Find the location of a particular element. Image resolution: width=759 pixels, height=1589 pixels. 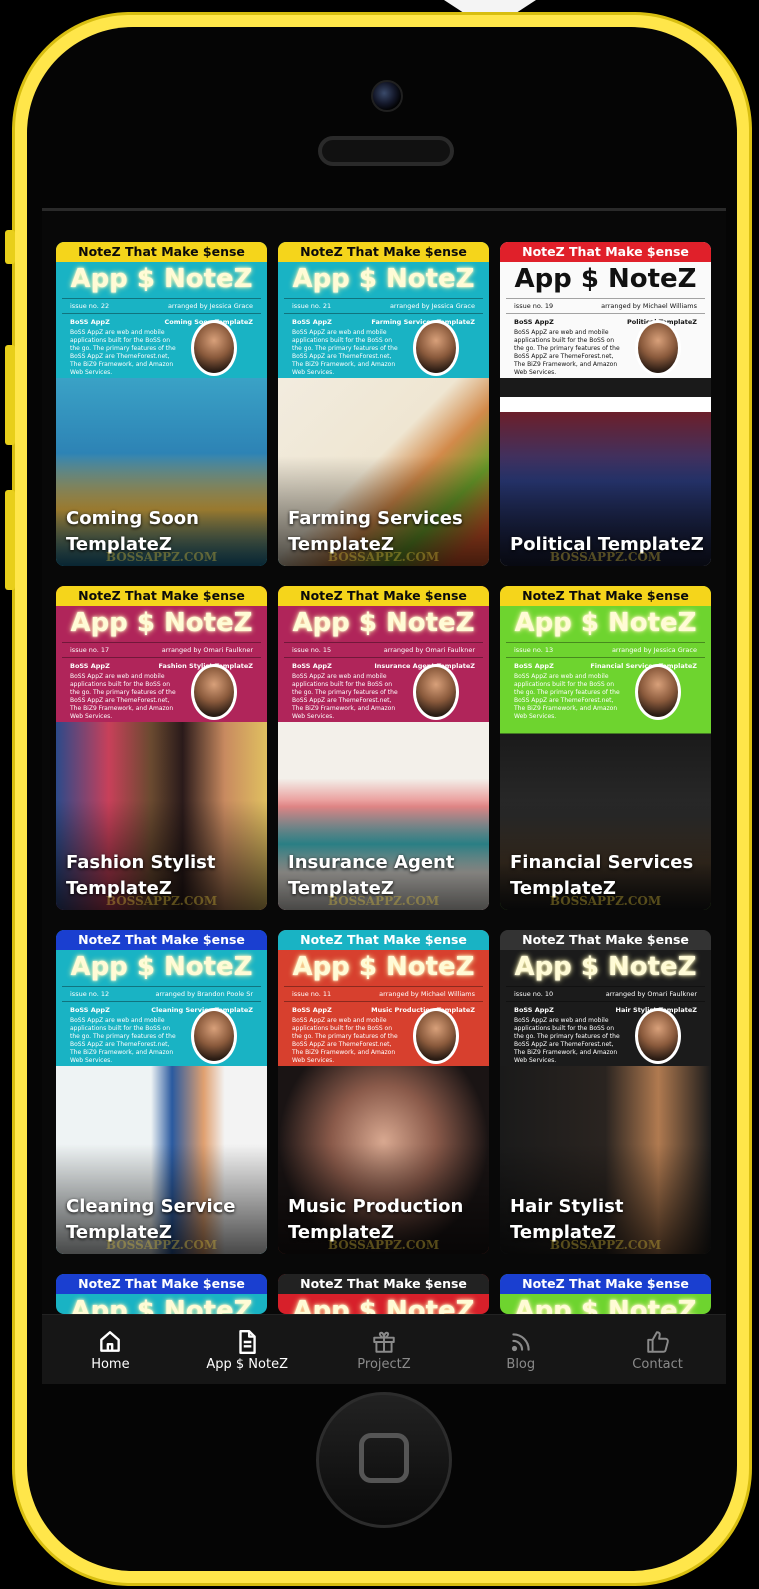

tab-label: Blog is located at coordinates (521, 1364).